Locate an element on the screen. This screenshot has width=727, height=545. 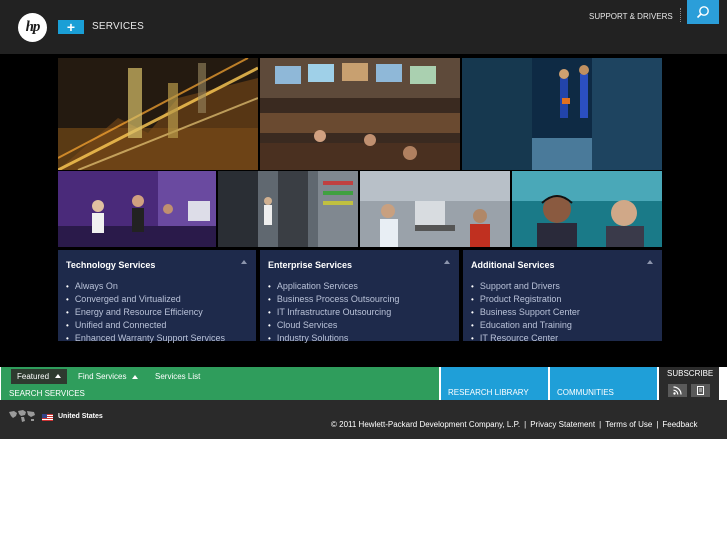
tab-featured: Featured is located at coordinates (39, 376).